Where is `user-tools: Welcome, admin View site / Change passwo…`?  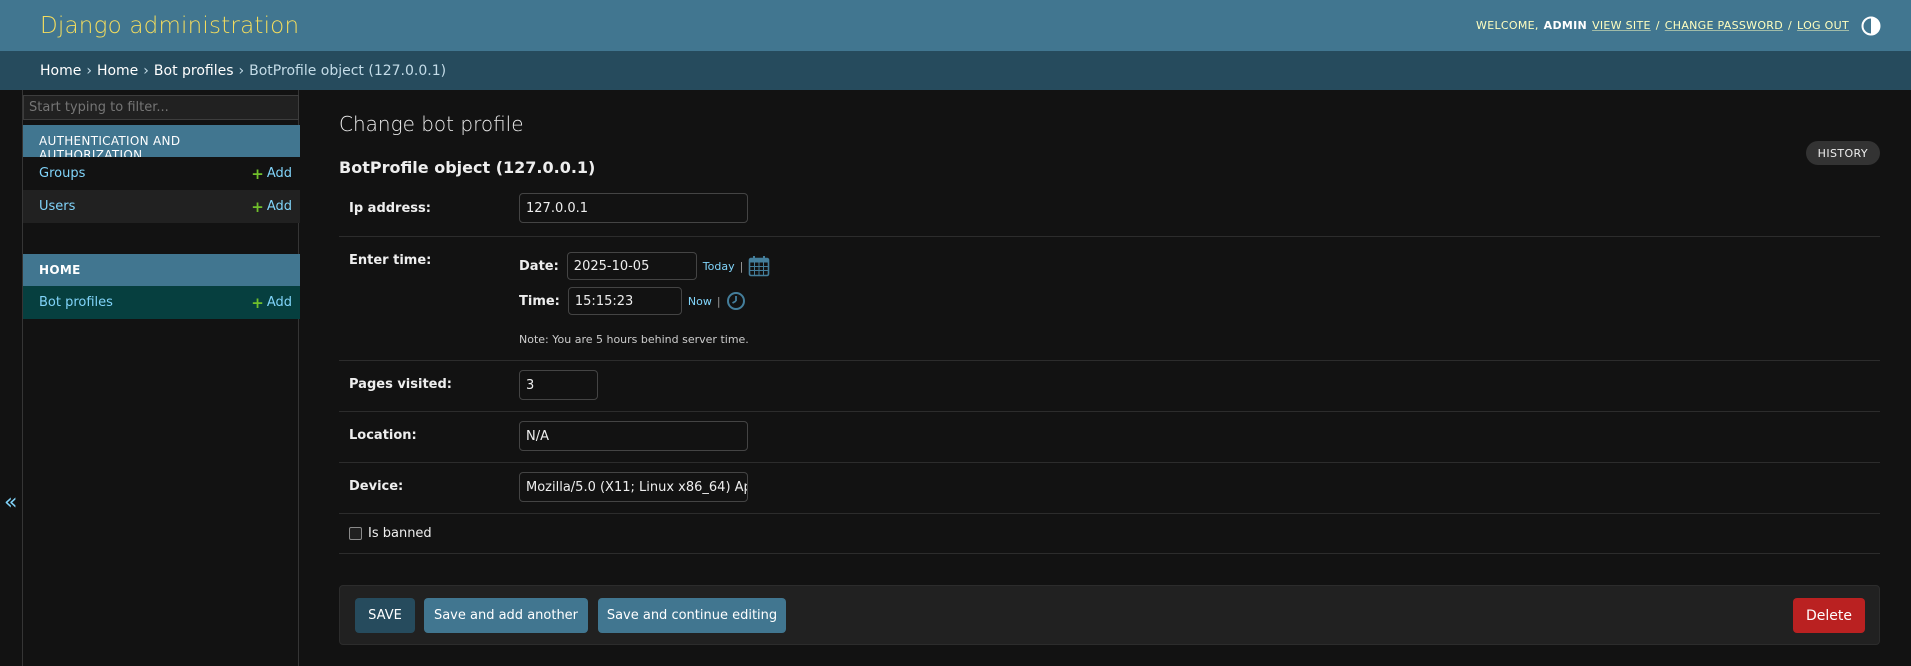
user-tools: Welcome, admin View site / Change passwo… is located at coordinates (1678, 26).